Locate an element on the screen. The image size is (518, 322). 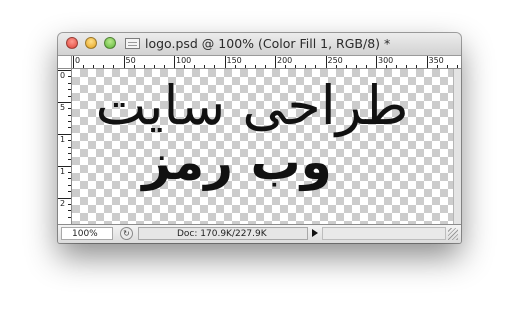
vertical-ruler: 0 5 1 1 2 is located at coordinates (65, 146).